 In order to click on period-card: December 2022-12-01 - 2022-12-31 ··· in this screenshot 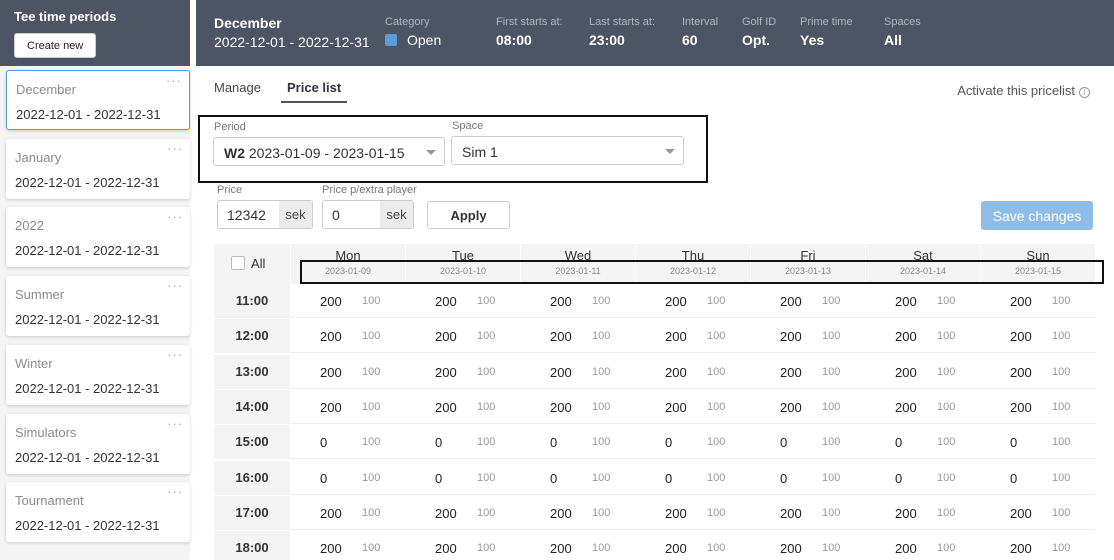, I will do `click(98, 100)`.